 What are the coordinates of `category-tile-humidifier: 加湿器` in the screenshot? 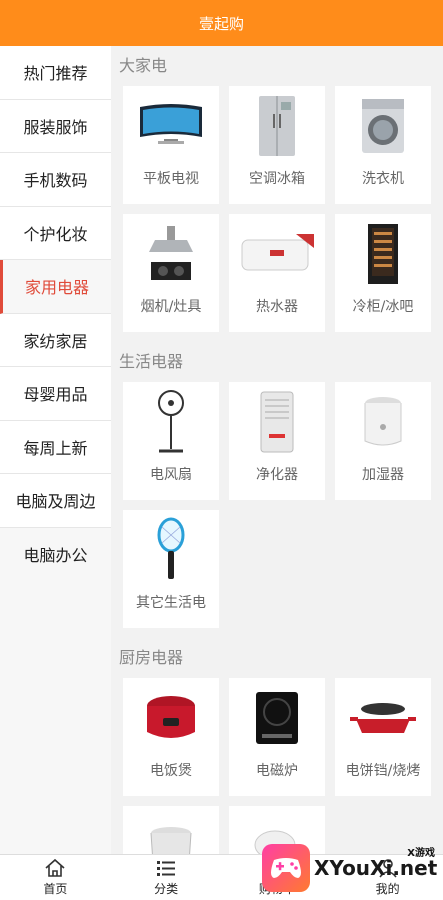 It's located at (383, 441).